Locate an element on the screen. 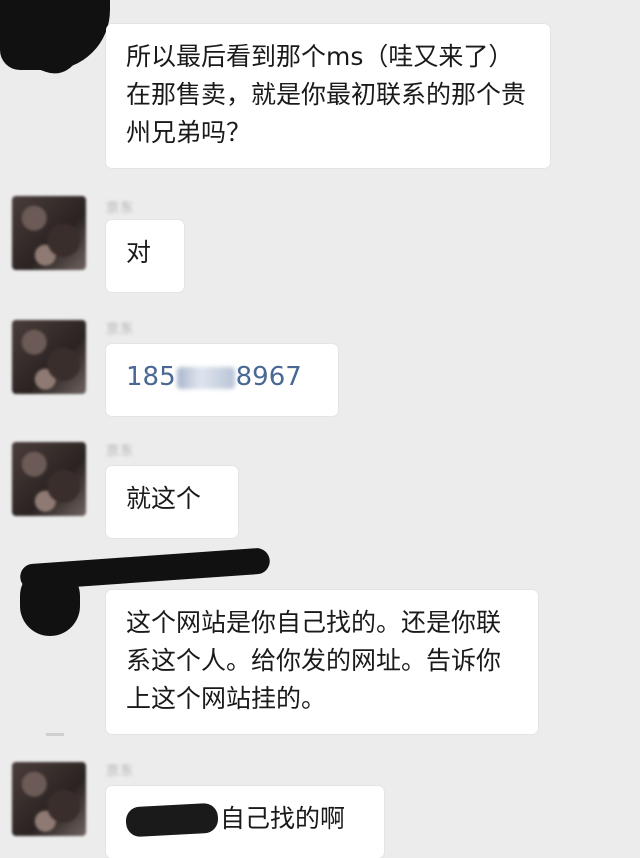  message-text: 对 is located at coordinates (139, 252).